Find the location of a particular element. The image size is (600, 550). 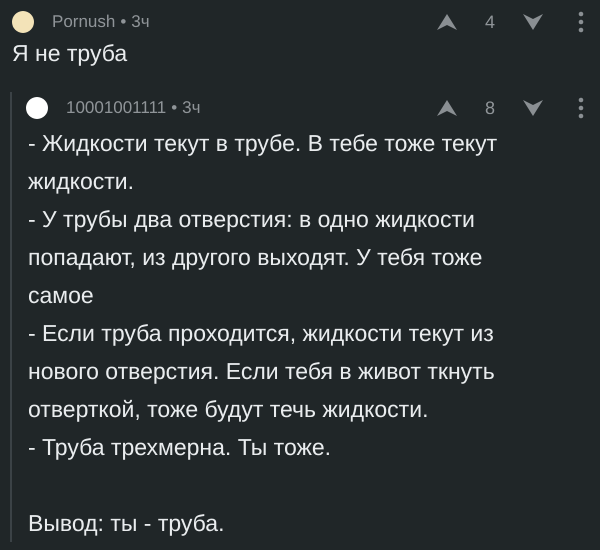

comment-text: Я не труба is located at coordinates (70, 53).